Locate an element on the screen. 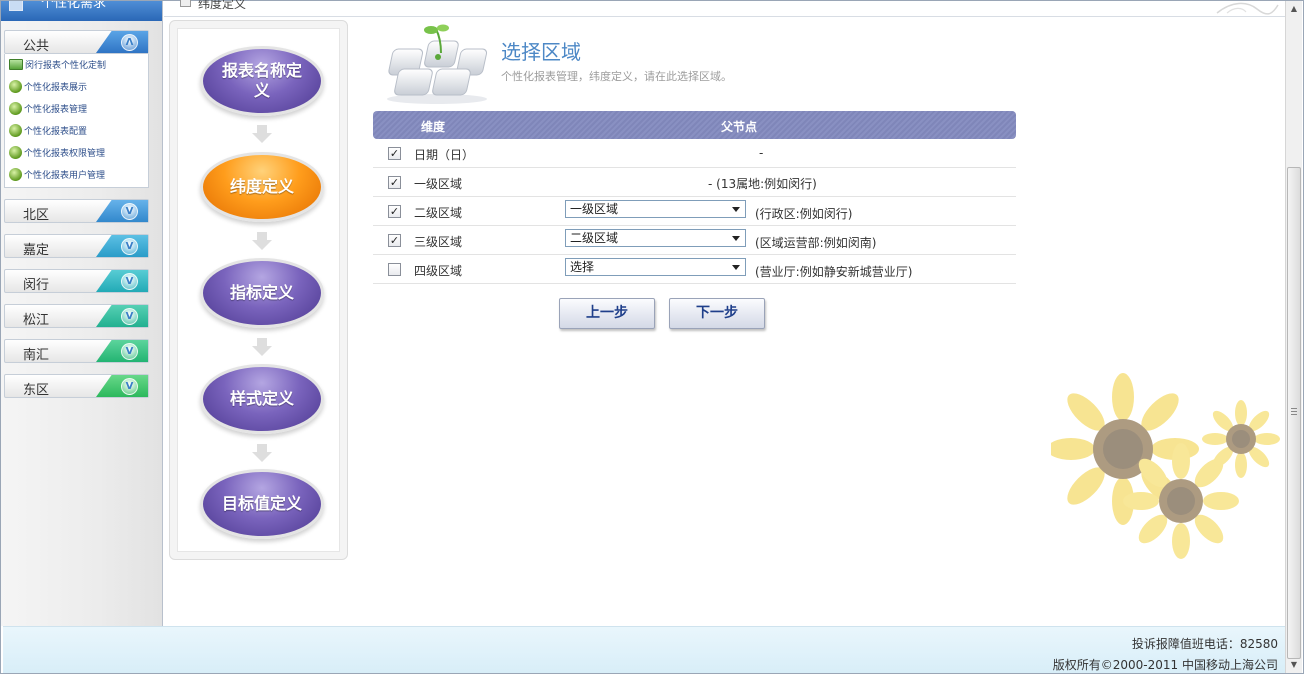 This screenshot has height=674, width=1304. sub-item-report-manage: 个性化报表管理 is located at coordinates (48, 110).